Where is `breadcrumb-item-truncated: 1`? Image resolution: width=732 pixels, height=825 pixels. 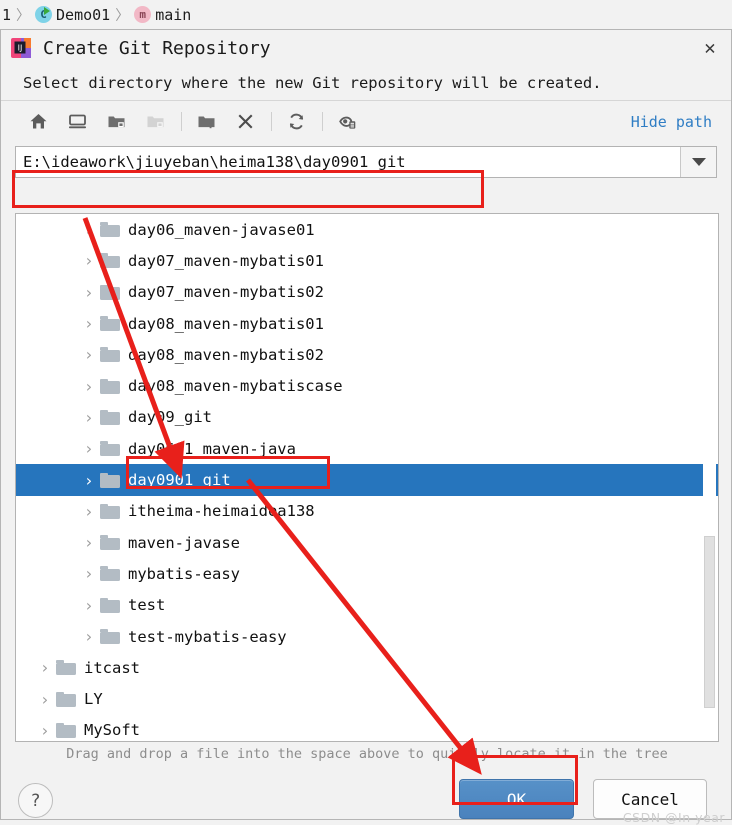 breadcrumb-item-truncated: 1 is located at coordinates (6, 15).